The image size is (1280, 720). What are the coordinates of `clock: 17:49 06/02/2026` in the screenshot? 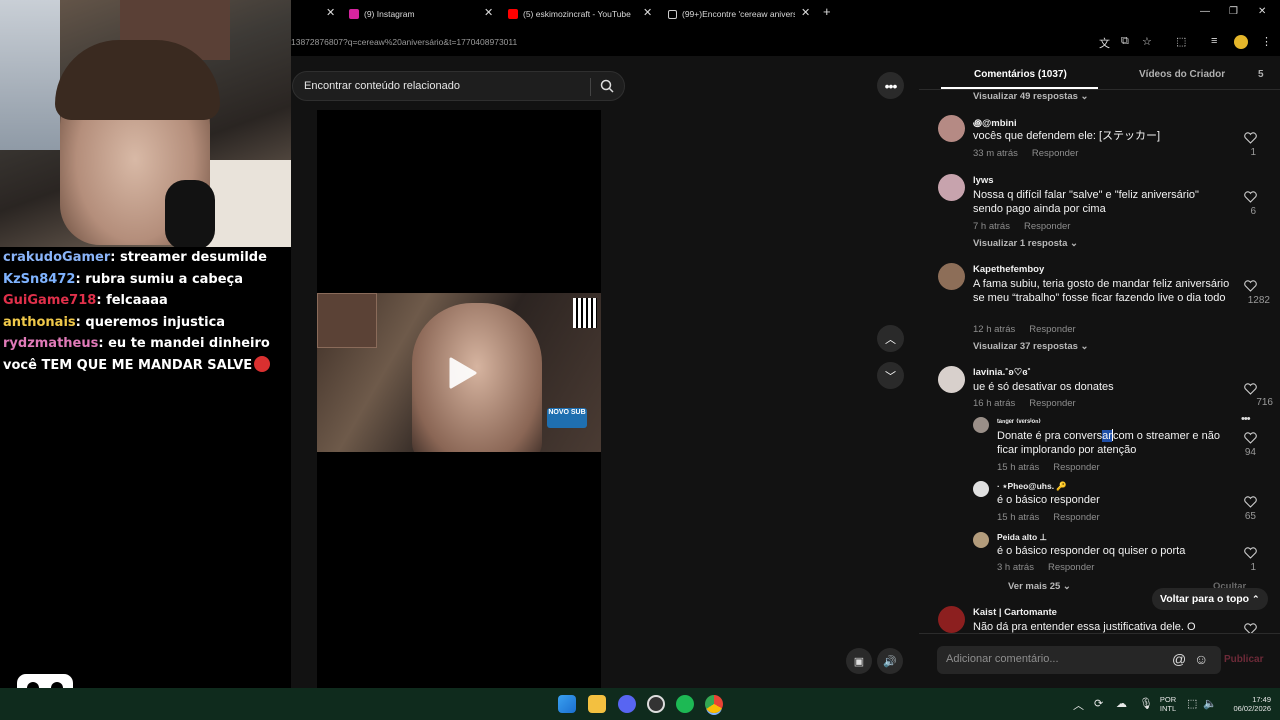 It's located at (1246, 704).